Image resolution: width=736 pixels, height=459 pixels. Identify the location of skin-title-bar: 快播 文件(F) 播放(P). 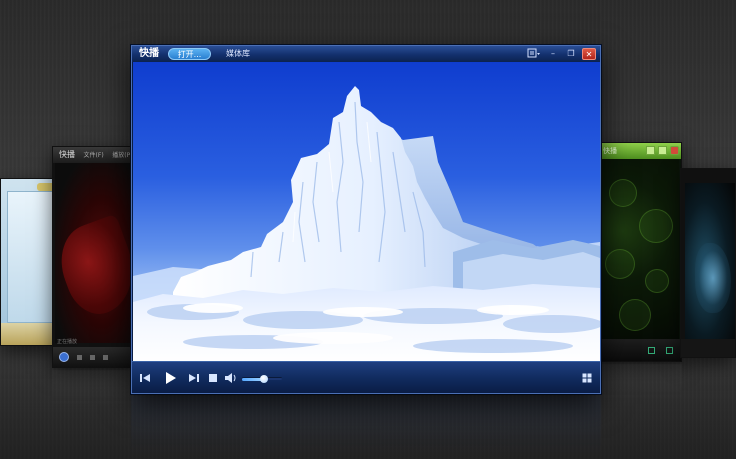
(93, 155).